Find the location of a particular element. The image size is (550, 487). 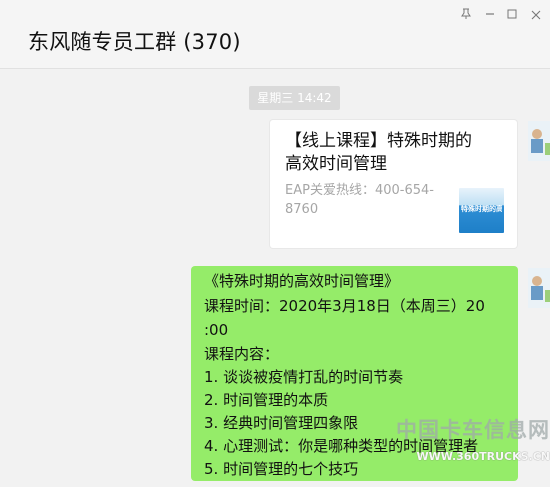

message-line: :00 is located at coordinates (216, 330).